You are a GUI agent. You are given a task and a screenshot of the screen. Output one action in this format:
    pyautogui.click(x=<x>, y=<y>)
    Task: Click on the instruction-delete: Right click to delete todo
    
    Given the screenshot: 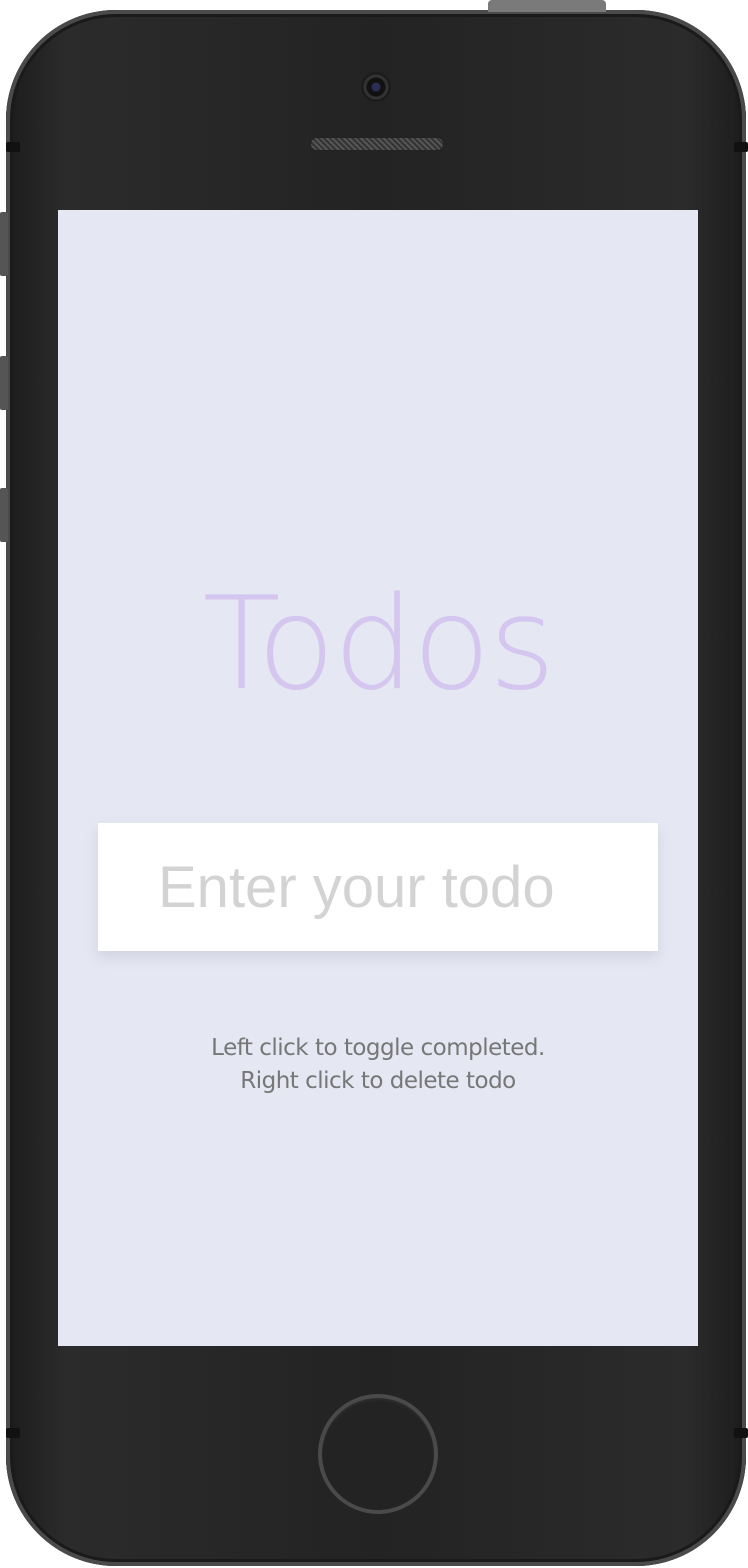 What is the action you would take?
    pyautogui.click(x=378, y=1081)
    